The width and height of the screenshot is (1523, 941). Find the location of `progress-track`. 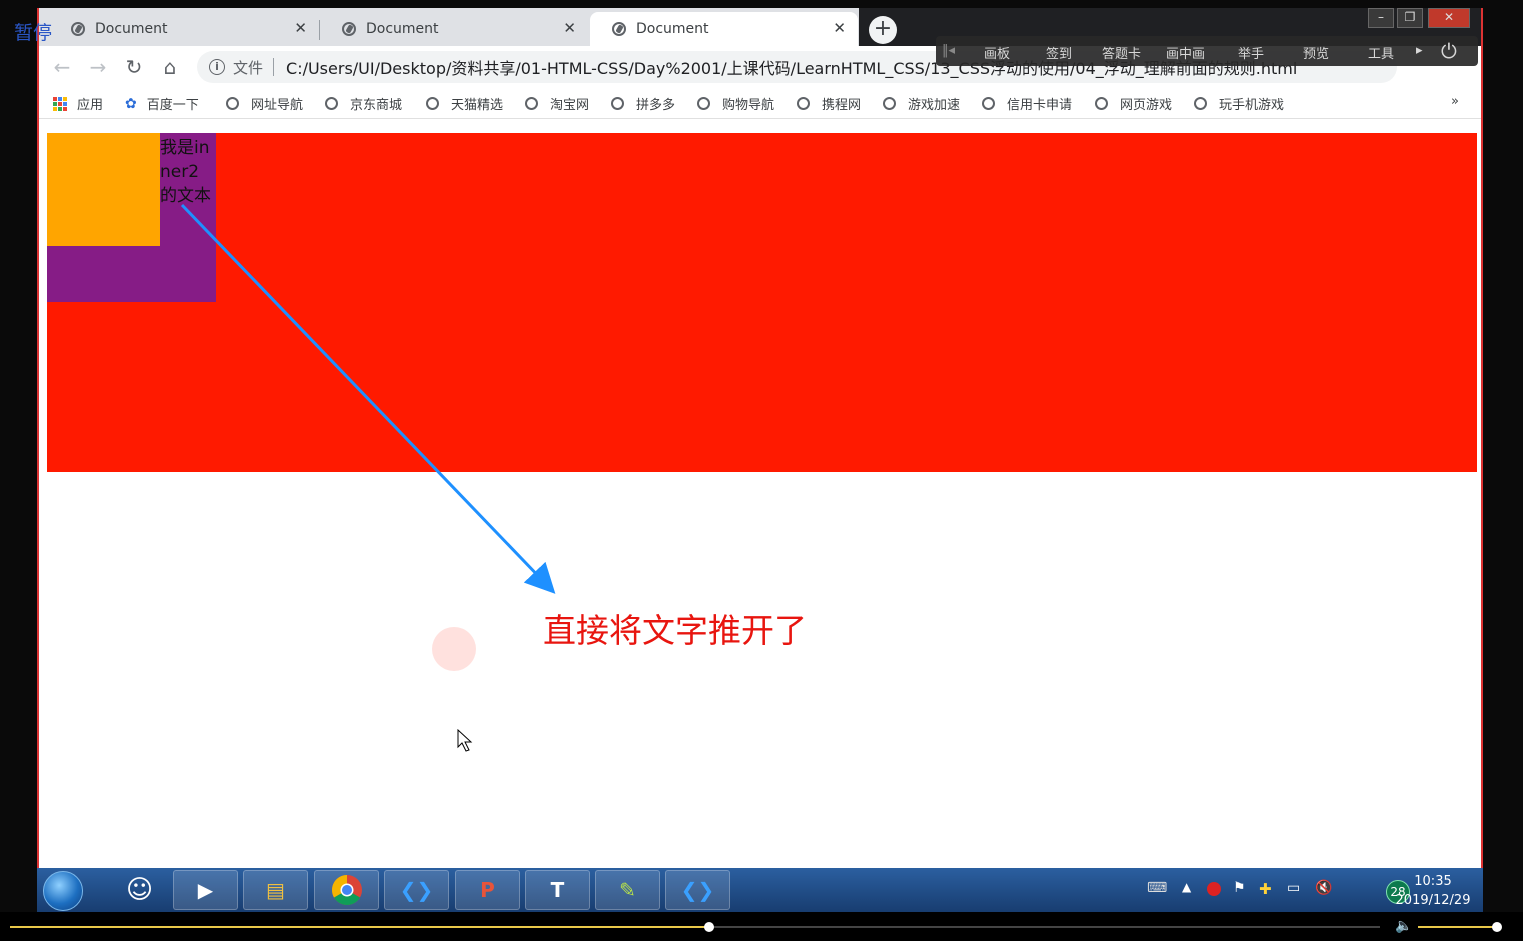

progress-track is located at coordinates (695, 927).